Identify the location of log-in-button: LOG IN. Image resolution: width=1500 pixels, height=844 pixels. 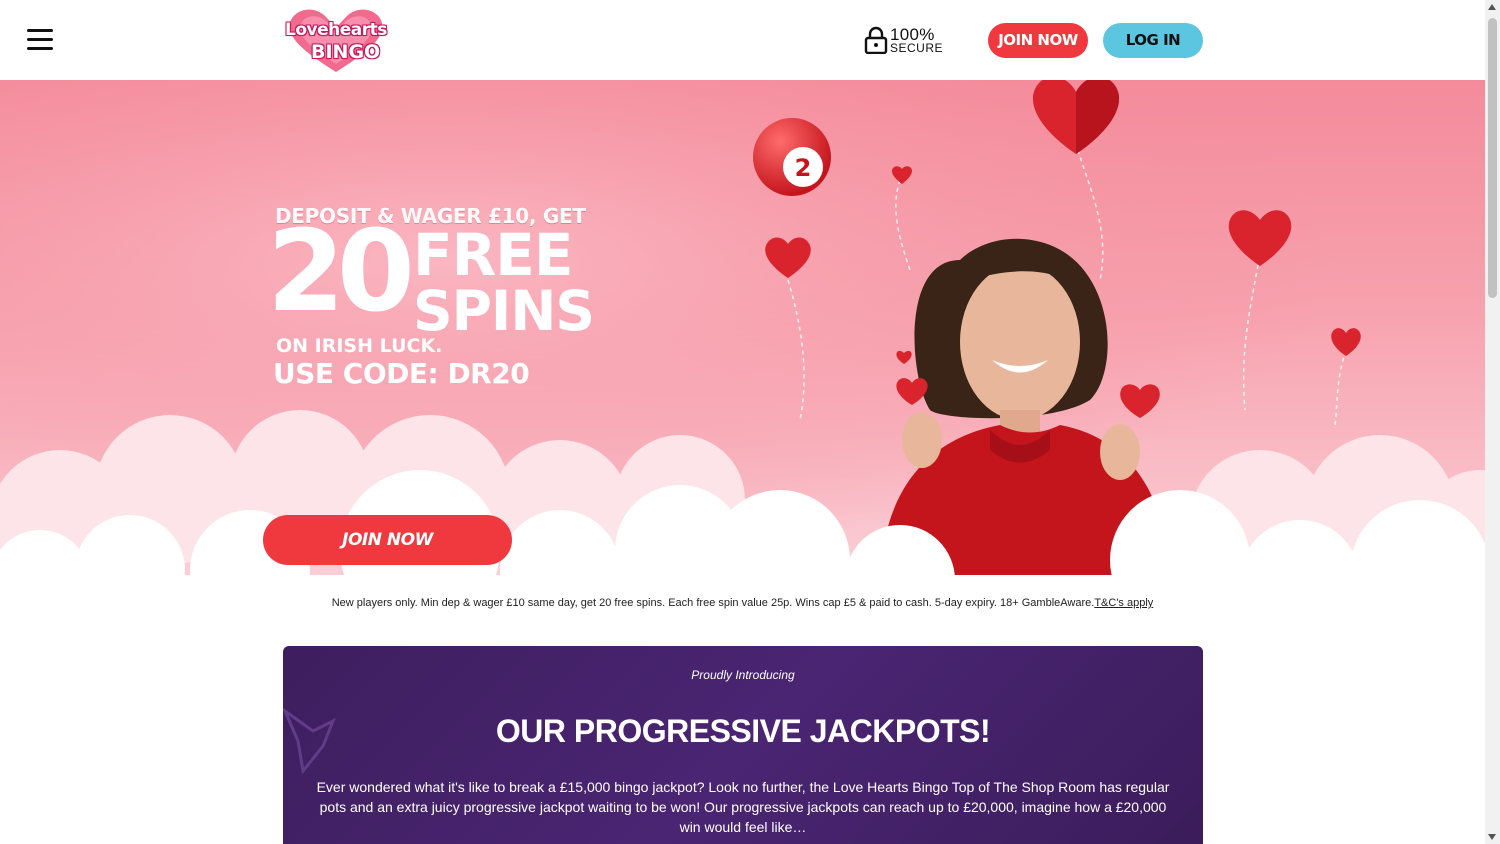
(1153, 40).